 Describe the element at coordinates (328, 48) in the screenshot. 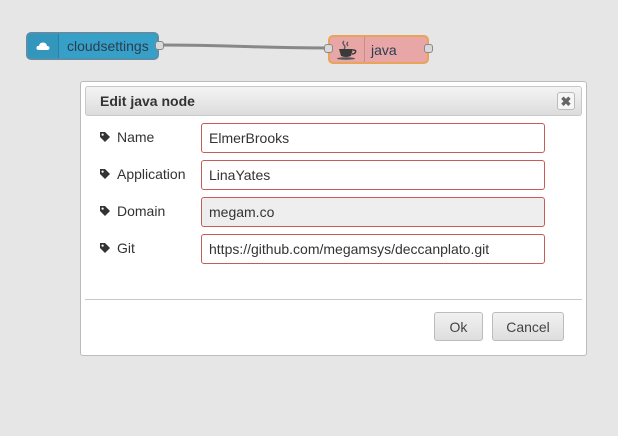

I see `input-port` at that location.